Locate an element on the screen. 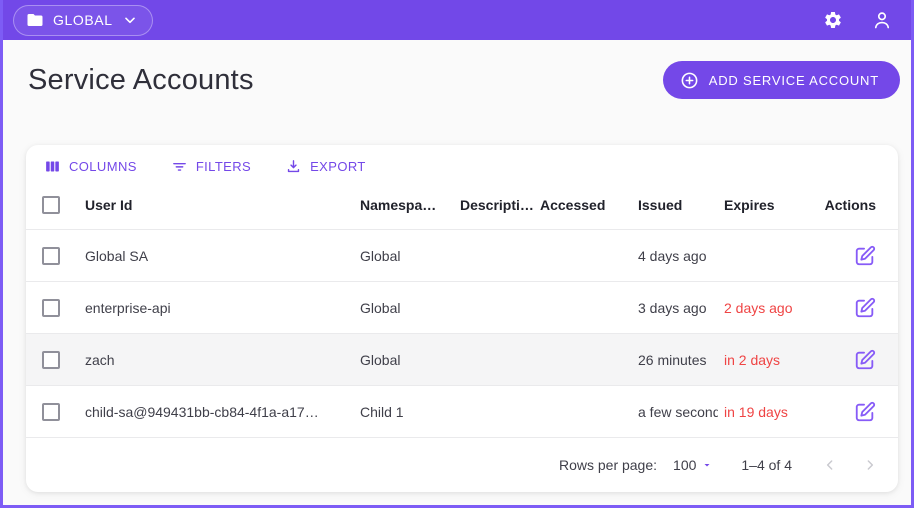 The width and height of the screenshot is (914, 508). chevron-down-icon is located at coordinates (130, 20).